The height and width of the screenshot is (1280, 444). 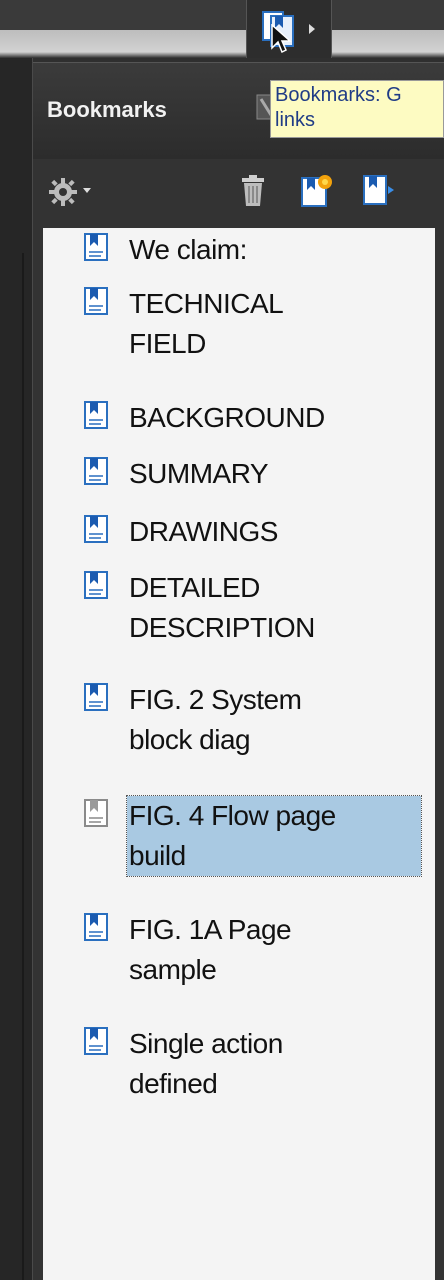 What do you see at coordinates (279, 532) in the screenshot?
I see `bookmark-label: DRAWINGS` at bounding box center [279, 532].